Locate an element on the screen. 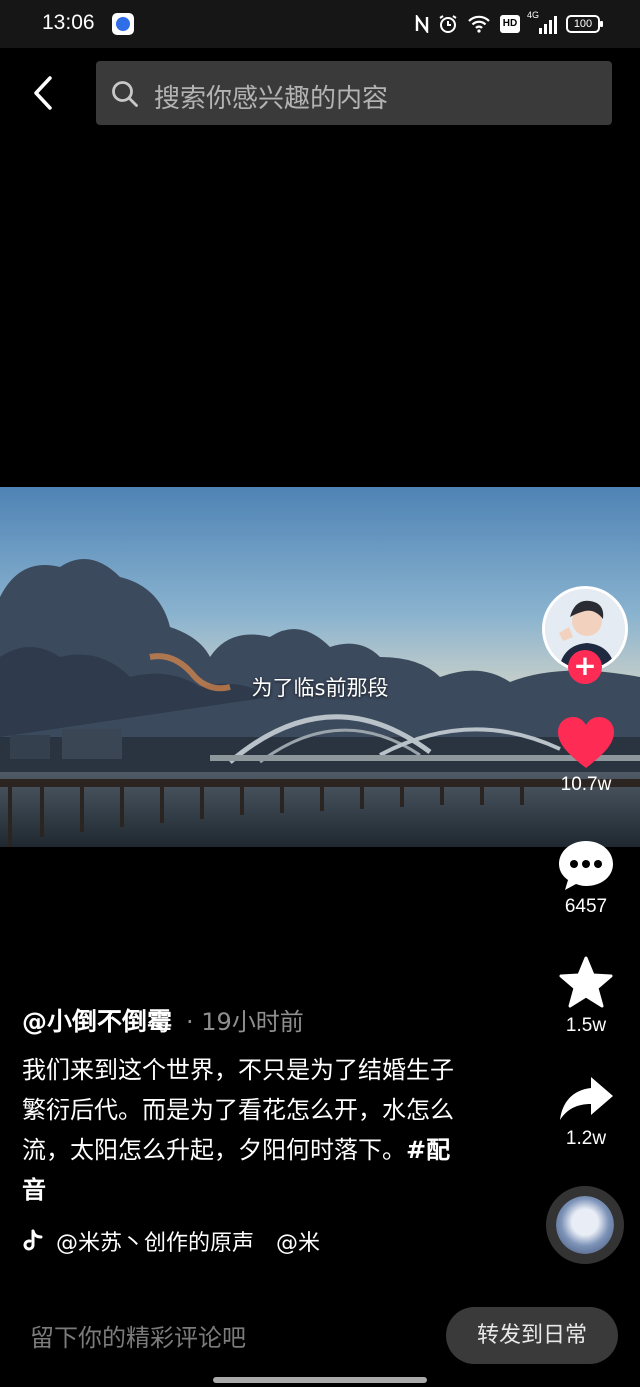 Image resolution: width=640 pixels, height=1387 pixels. heart-icon is located at coordinates (586, 742).